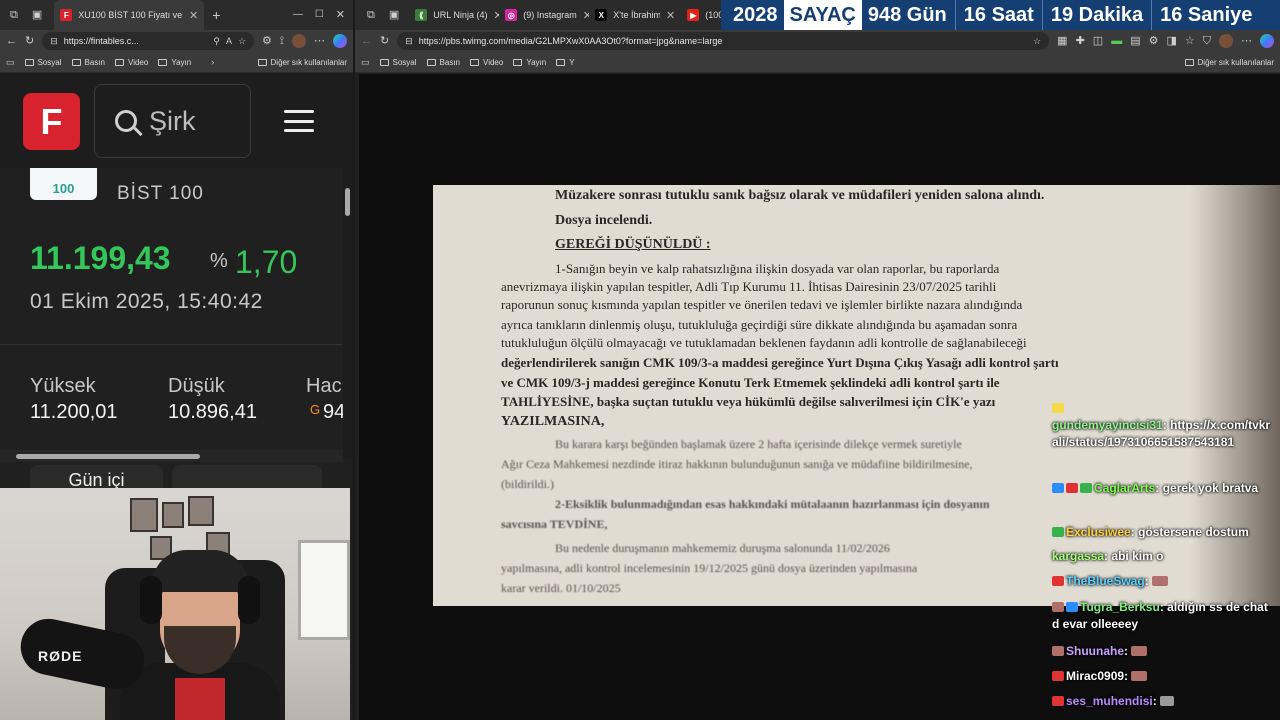 The image size is (1280, 720). What do you see at coordinates (1108, 556) in the screenshot?
I see `chat-message: kargassa: abi kim o` at bounding box center [1108, 556].